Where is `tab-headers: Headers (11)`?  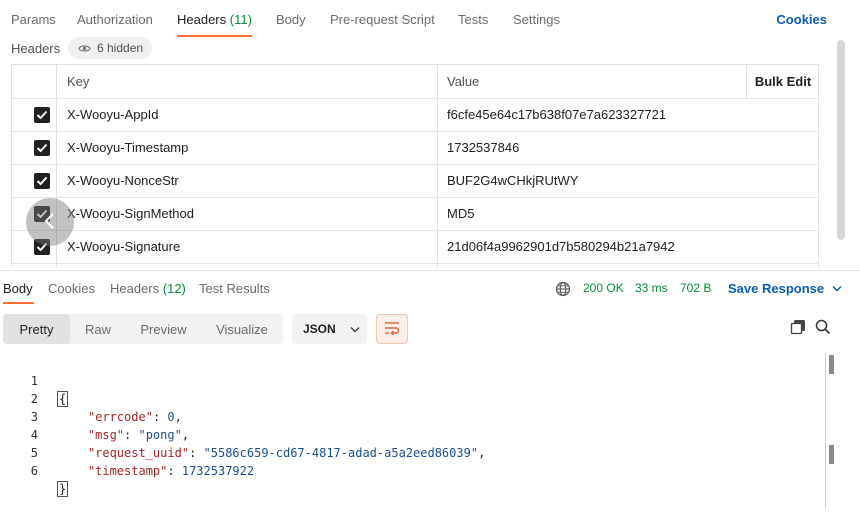
tab-headers: Headers (11) is located at coordinates (214, 19).